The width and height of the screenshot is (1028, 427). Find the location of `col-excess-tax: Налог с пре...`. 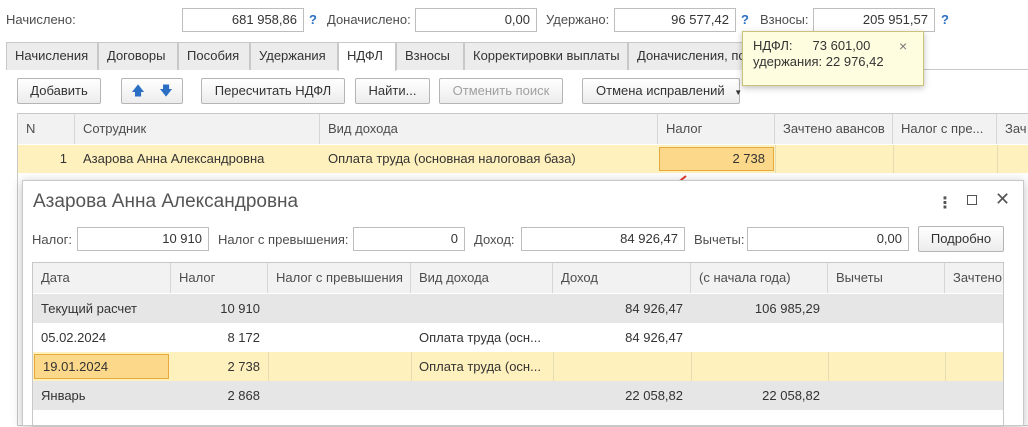

col-excess-tax: Налог с пре... is located at coordinates (945, 129).